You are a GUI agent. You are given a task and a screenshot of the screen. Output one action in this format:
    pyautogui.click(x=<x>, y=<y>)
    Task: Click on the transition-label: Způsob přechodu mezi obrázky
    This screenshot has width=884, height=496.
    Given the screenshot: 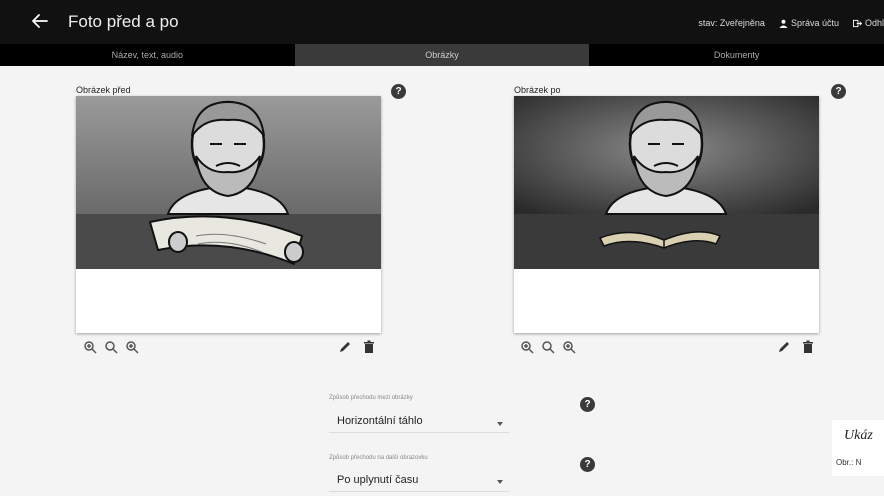 What is the action you would take?
    pyautogui.click(x=371, y=398)
    